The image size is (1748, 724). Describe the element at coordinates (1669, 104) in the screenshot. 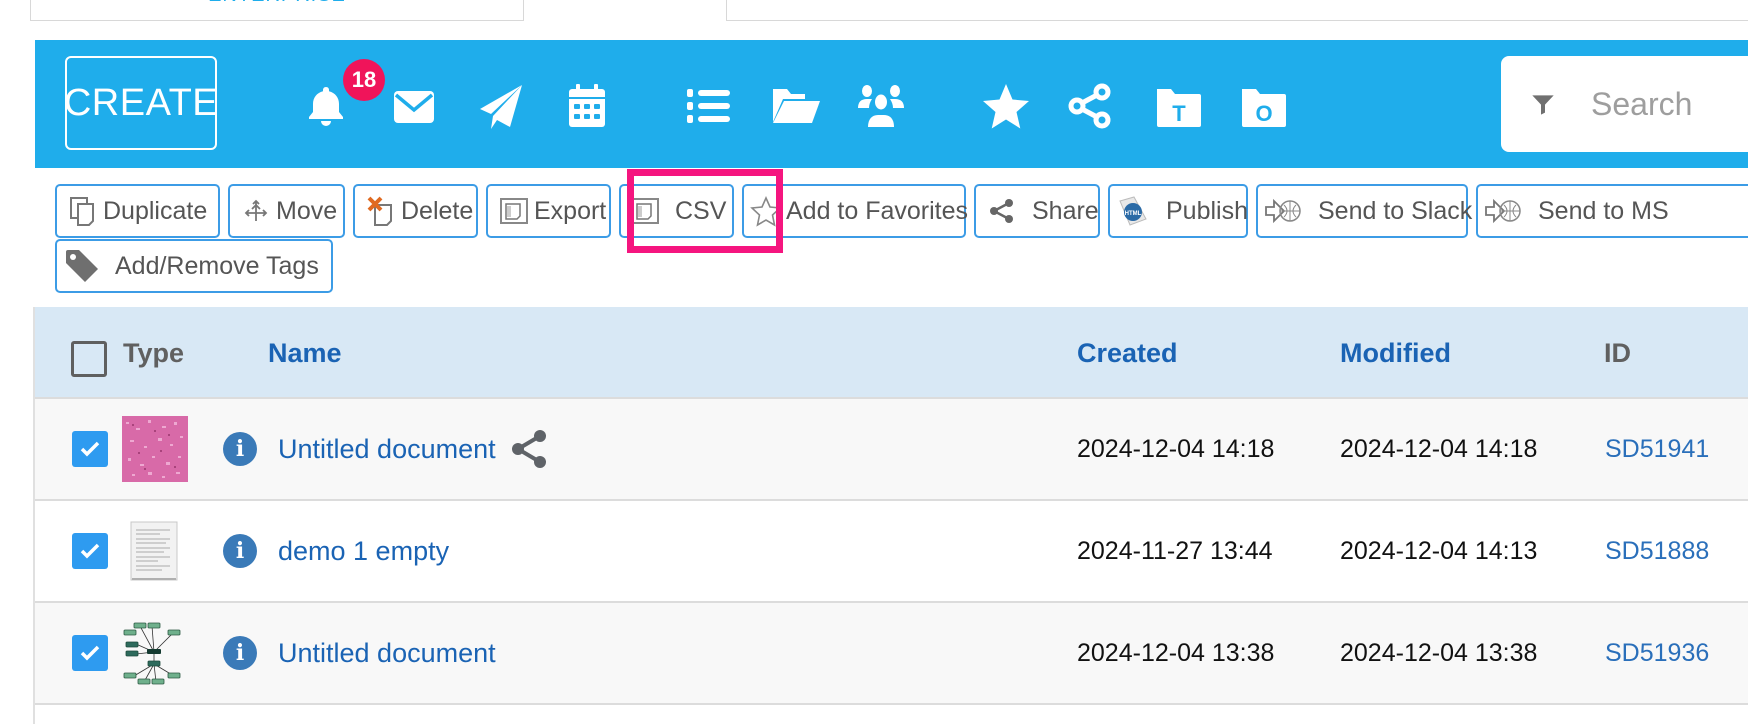

I see `search-input` at that location.